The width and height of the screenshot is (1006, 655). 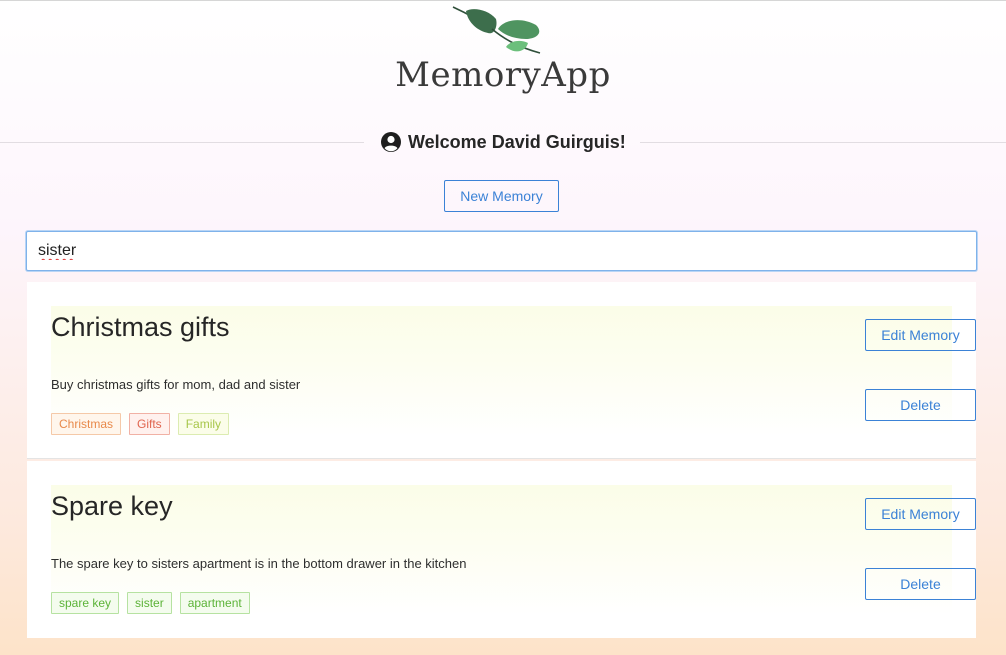 I want to click on memory-title: Christmas gifts, so click(x=140, y=327).